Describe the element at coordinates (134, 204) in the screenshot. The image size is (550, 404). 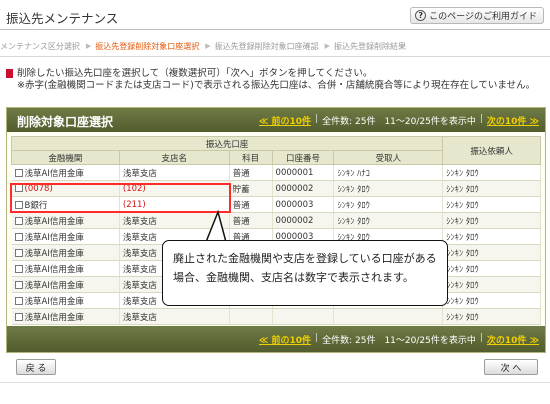
I see `cell-text: (211)` at that location.